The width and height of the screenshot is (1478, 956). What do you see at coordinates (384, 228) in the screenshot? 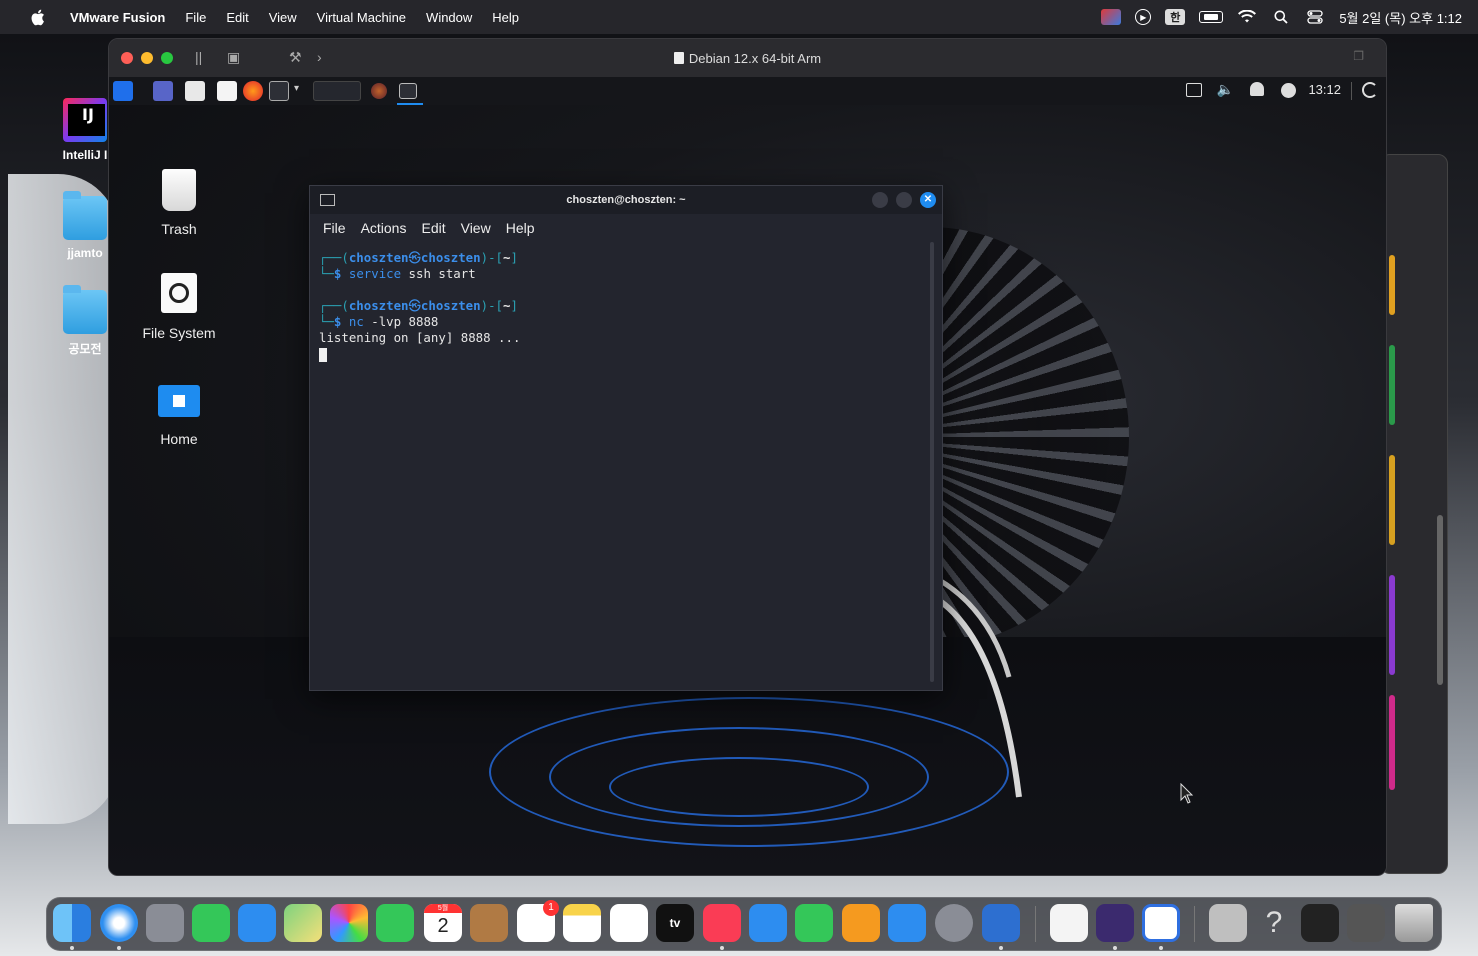
I see `terminal-menu-actions: Actions` at bounding box center [384, 228].